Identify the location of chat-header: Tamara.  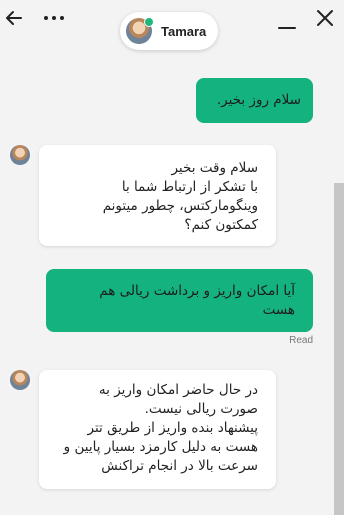
(172, 29).